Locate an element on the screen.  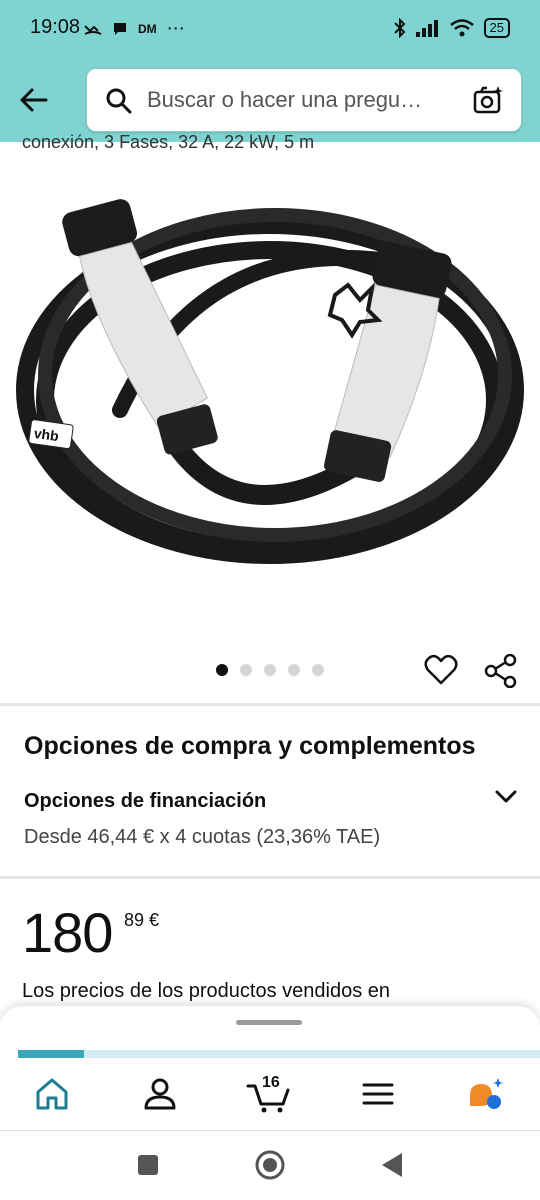
battery-icon: 25 is located at coordinates (496, 28).